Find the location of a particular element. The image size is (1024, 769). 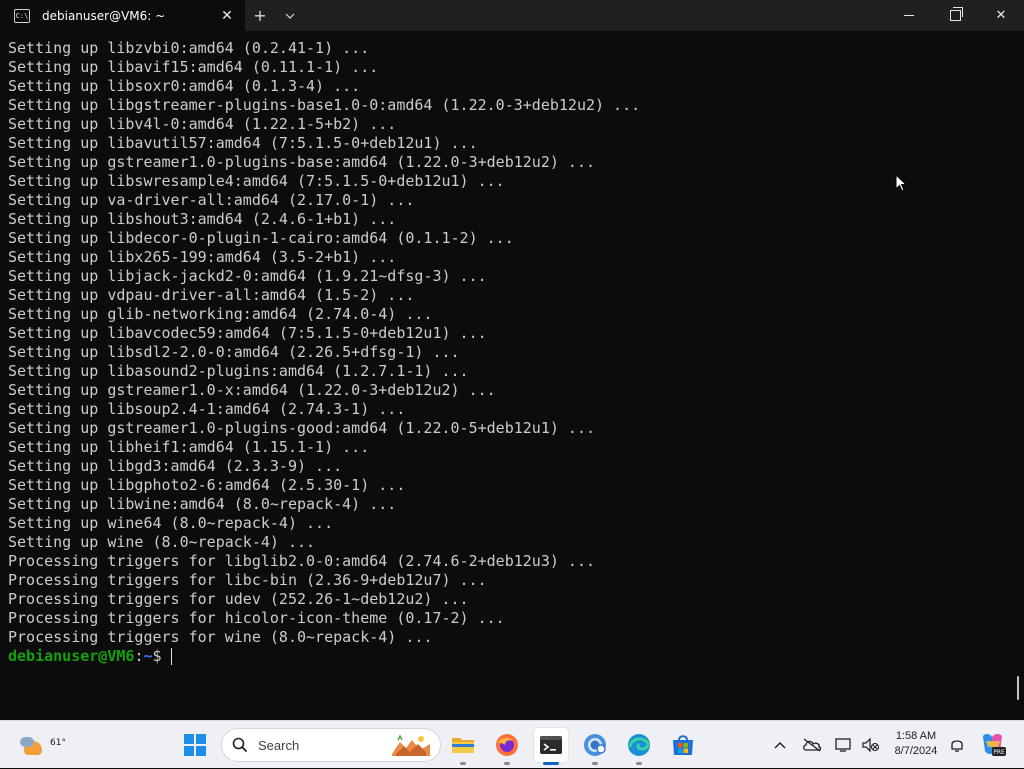

firefox-icon is located at coordinates (507, 745).